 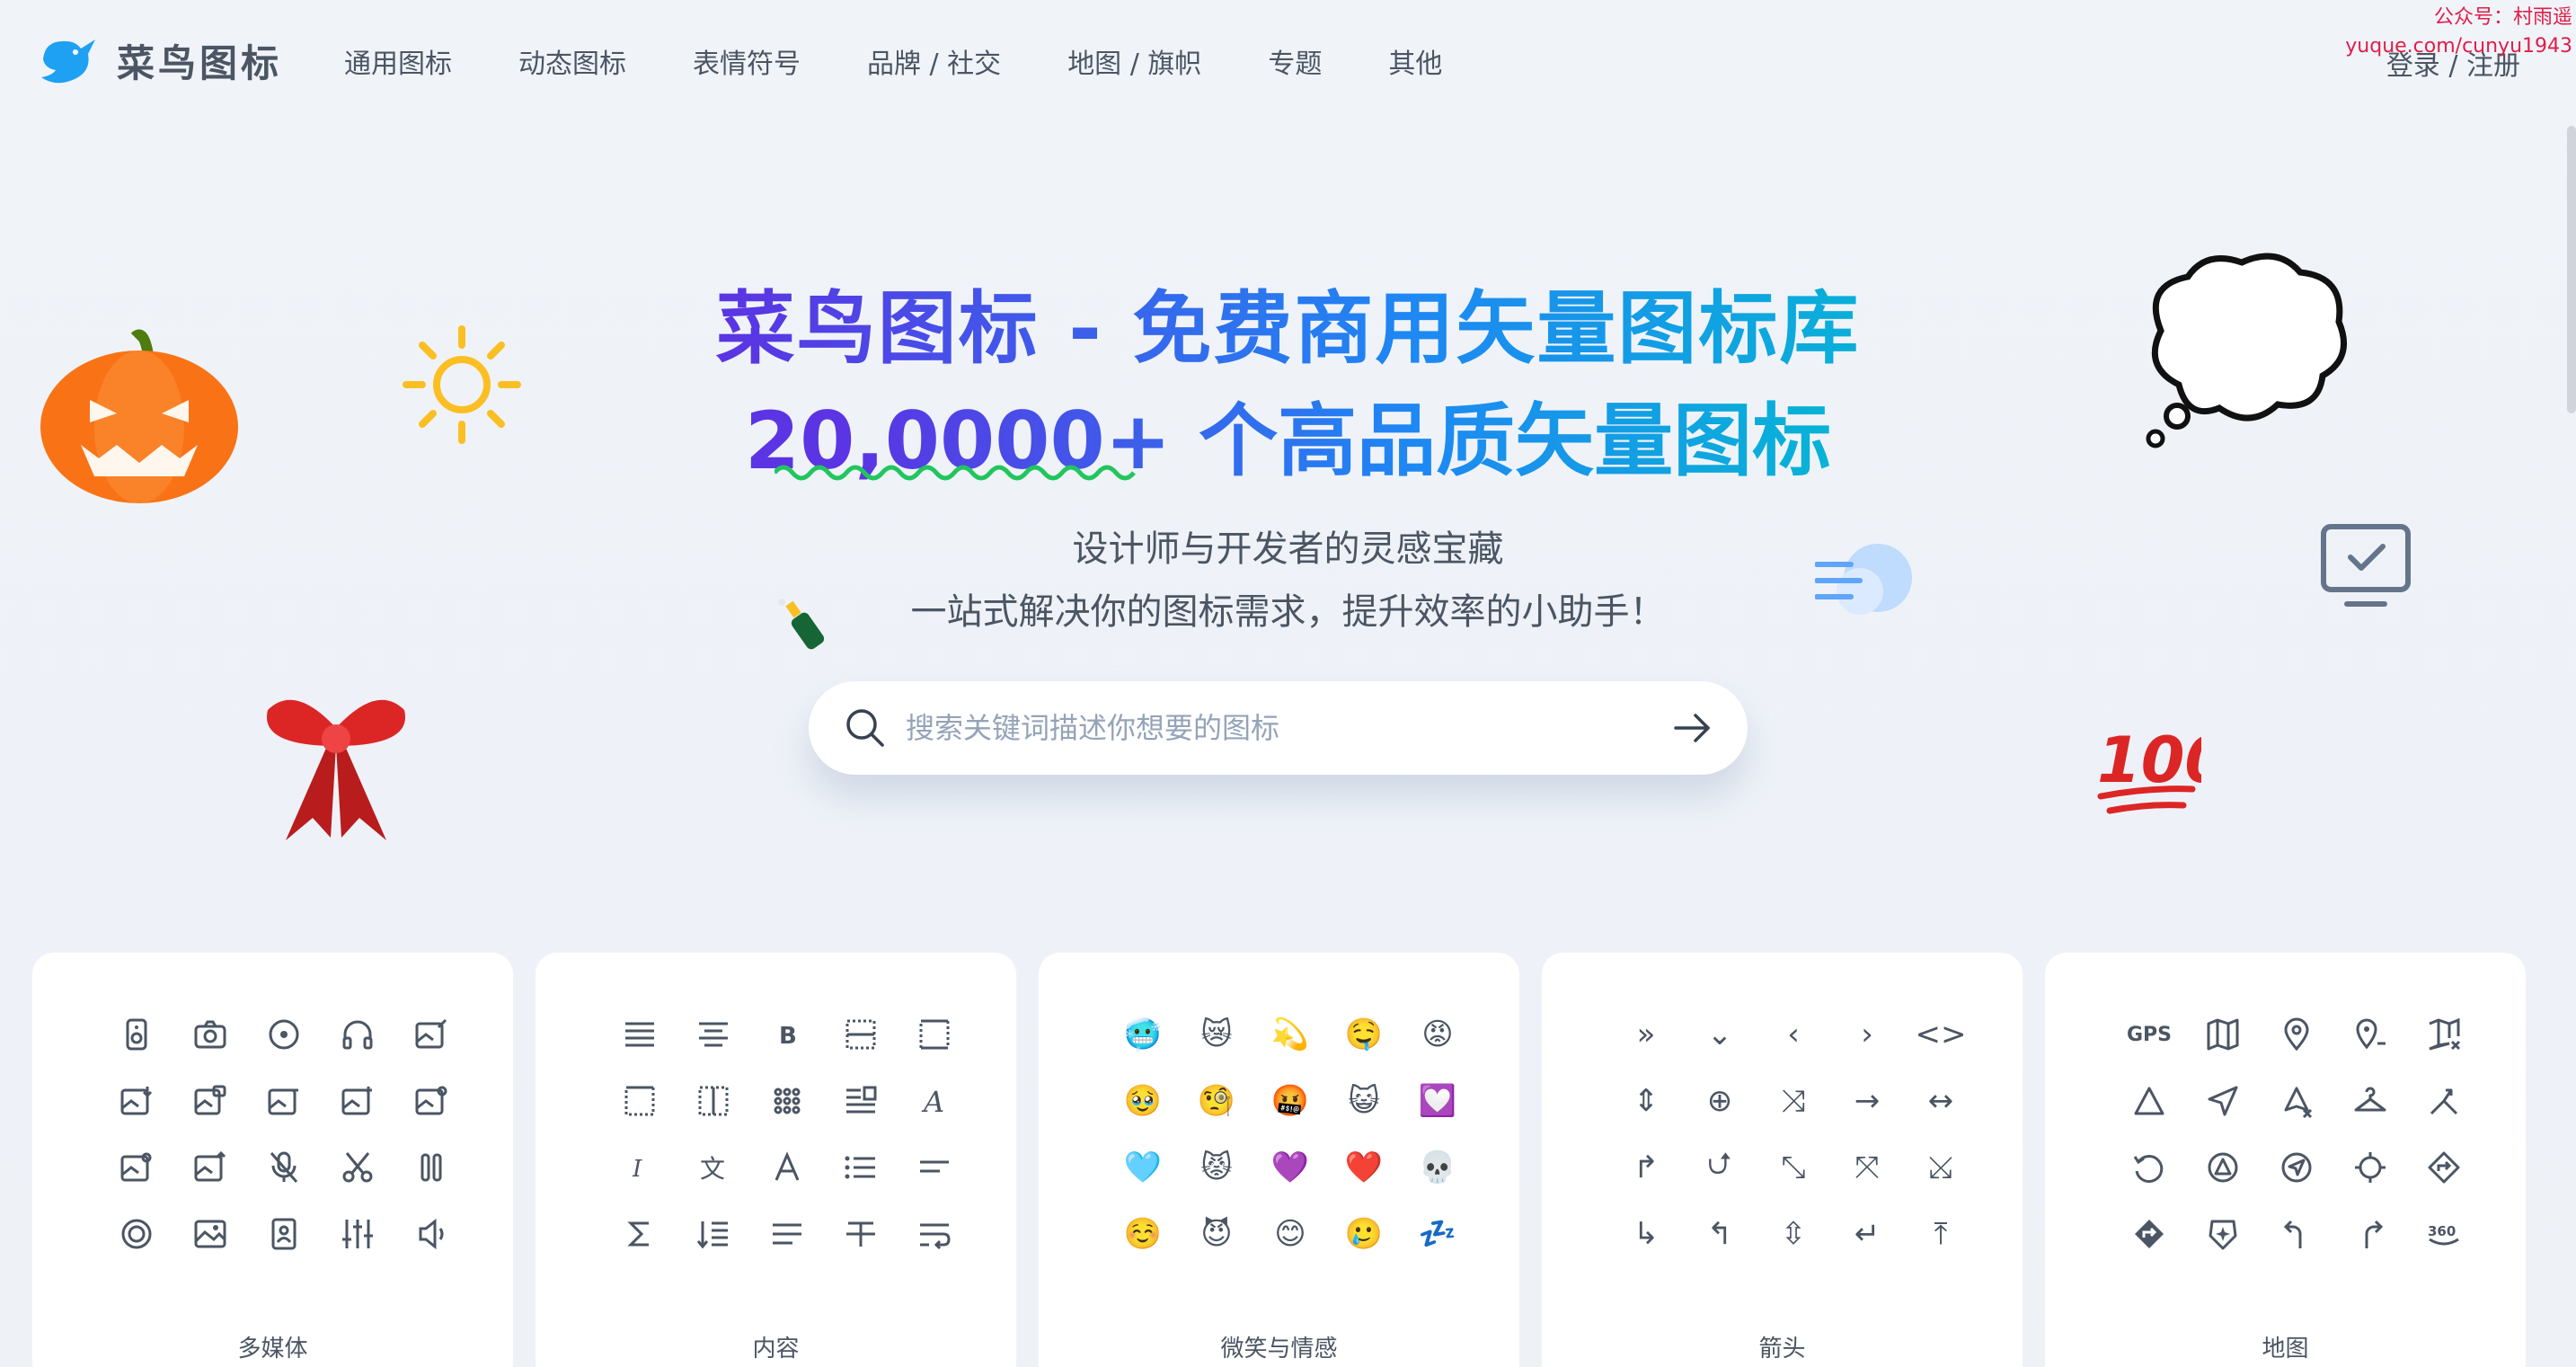 What do you see at coordinates (2370, 1168) in the screenshot?
I see `crosshair-icon` at bounding box center [2370, 1168].